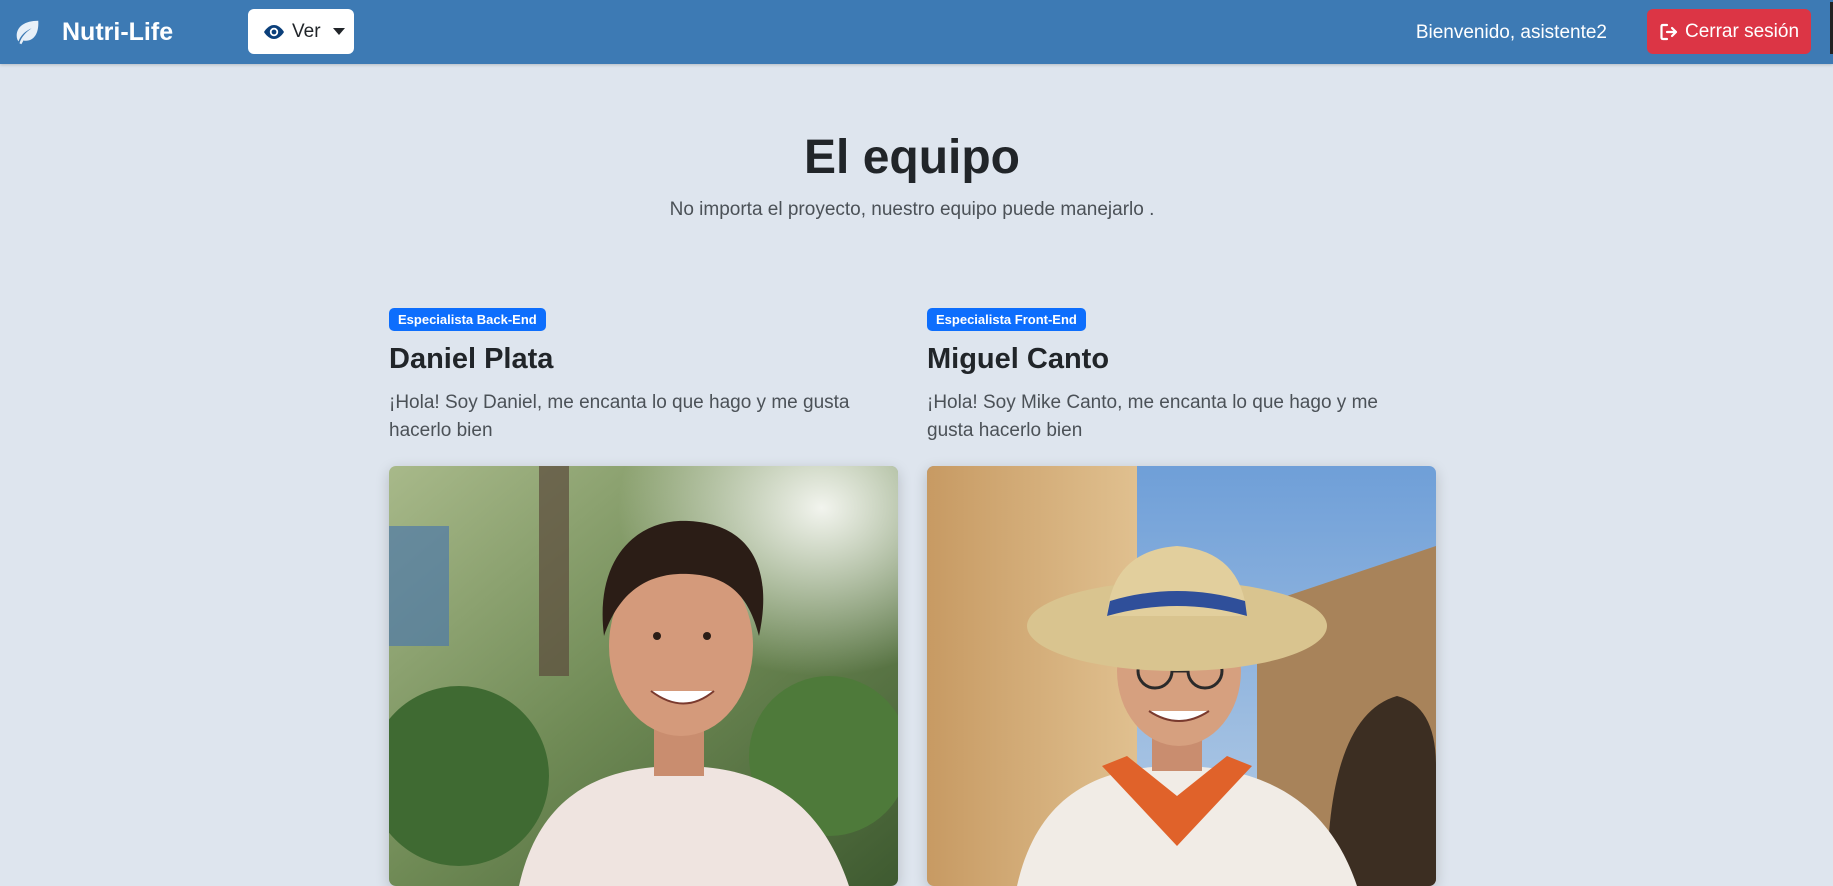 The height and width of the screenshot is (886, 1833). What do you see at coordinates (467, 319) in the screenshot?
I see `role-badge: Especialista Back-End` at bounding box center [467, 319].